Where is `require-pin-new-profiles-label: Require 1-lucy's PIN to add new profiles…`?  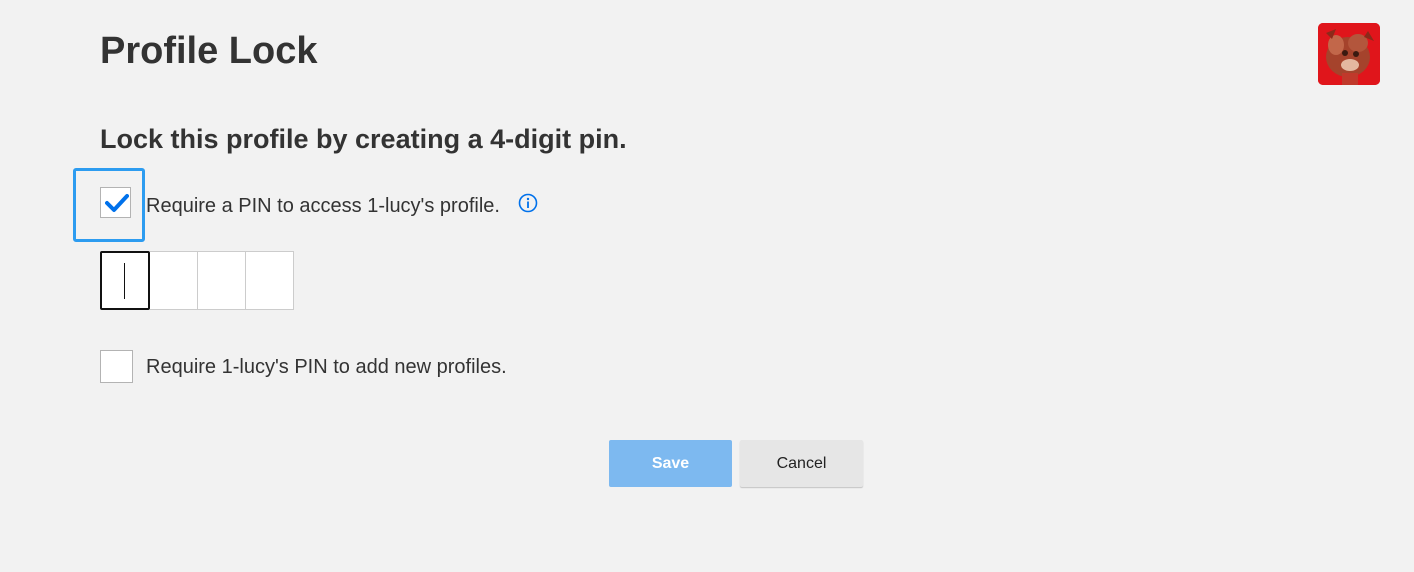
require-pin-new-profiles-label: Require 1-lucy's PIN to add new profiles… is located at coordinates (326, 367).